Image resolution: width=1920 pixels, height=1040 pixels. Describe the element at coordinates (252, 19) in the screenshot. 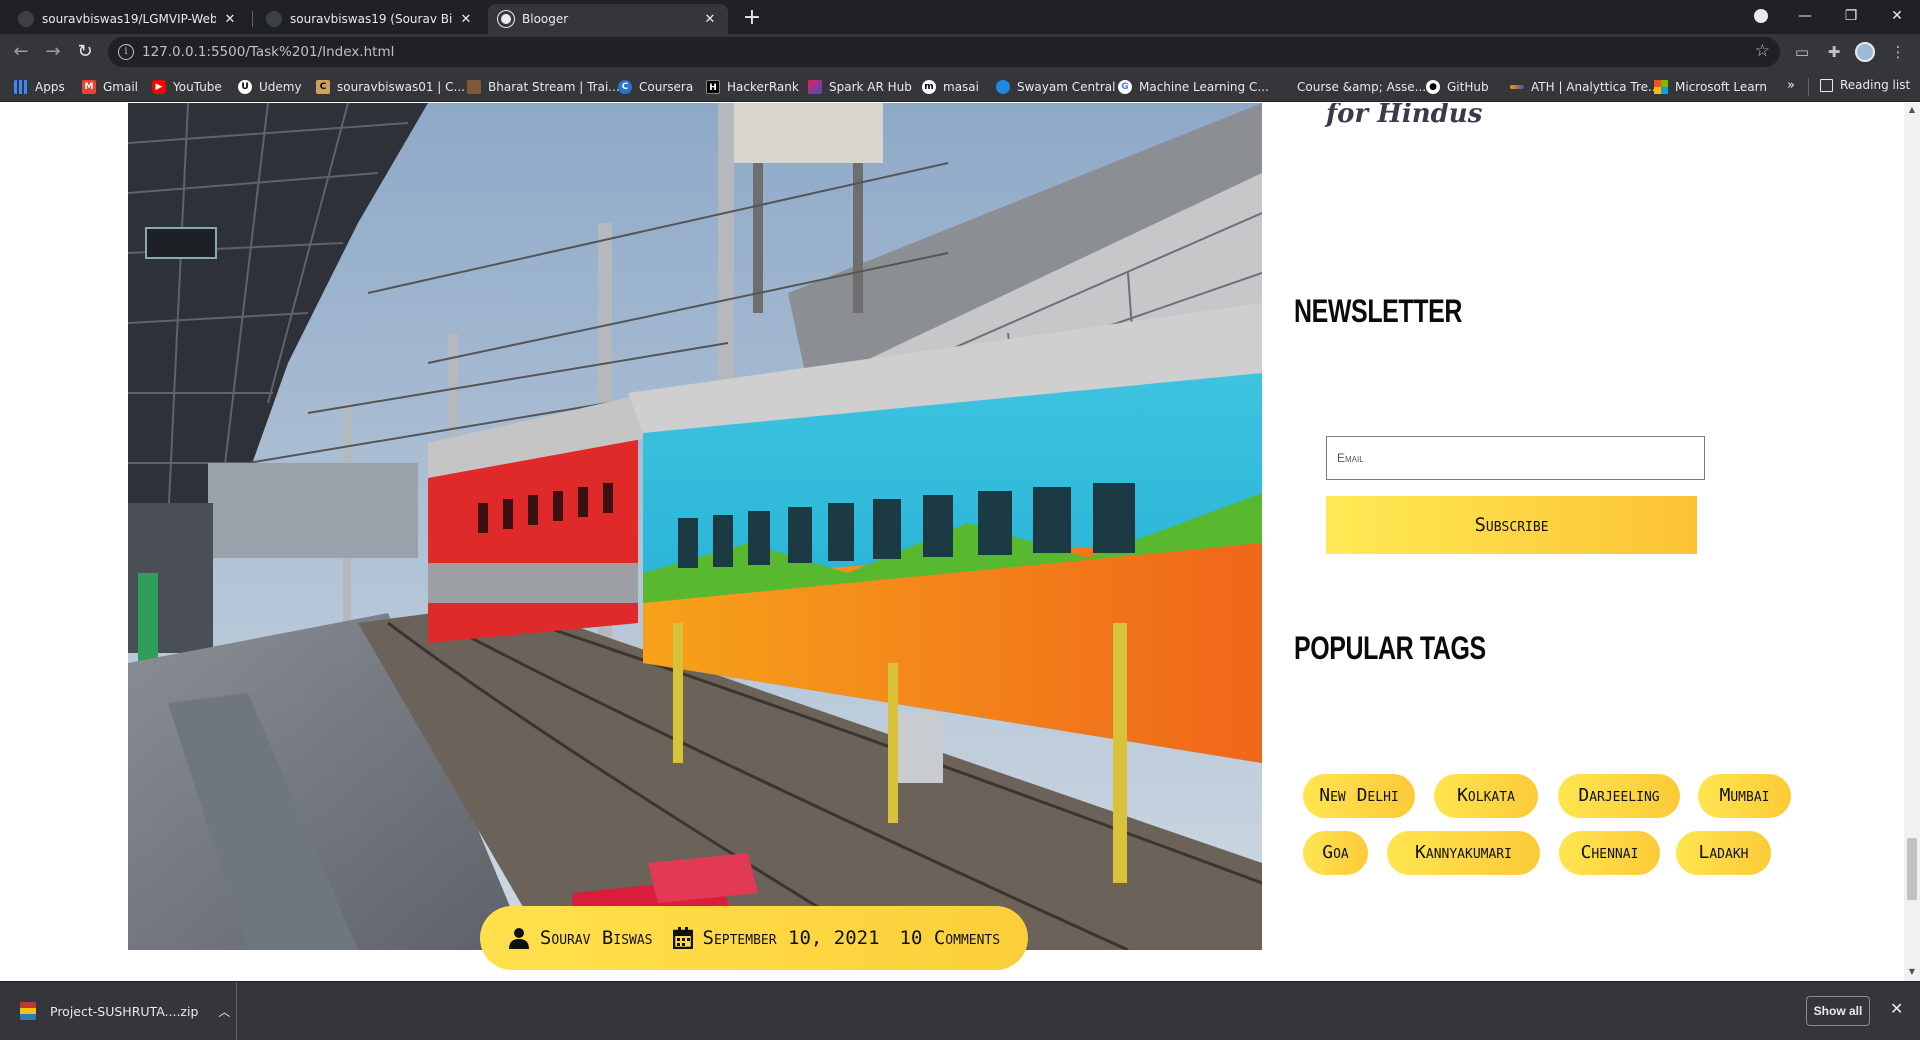

I see `tab-separator` at that location.